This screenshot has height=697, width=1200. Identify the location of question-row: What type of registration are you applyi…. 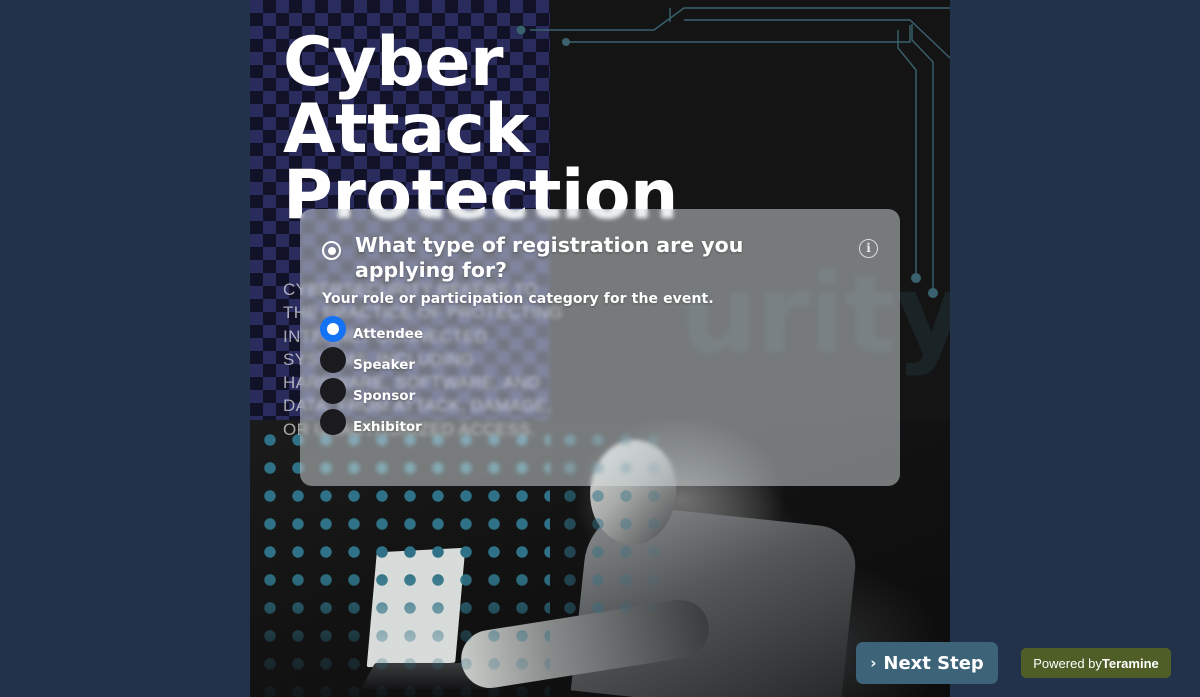
(601, 257).